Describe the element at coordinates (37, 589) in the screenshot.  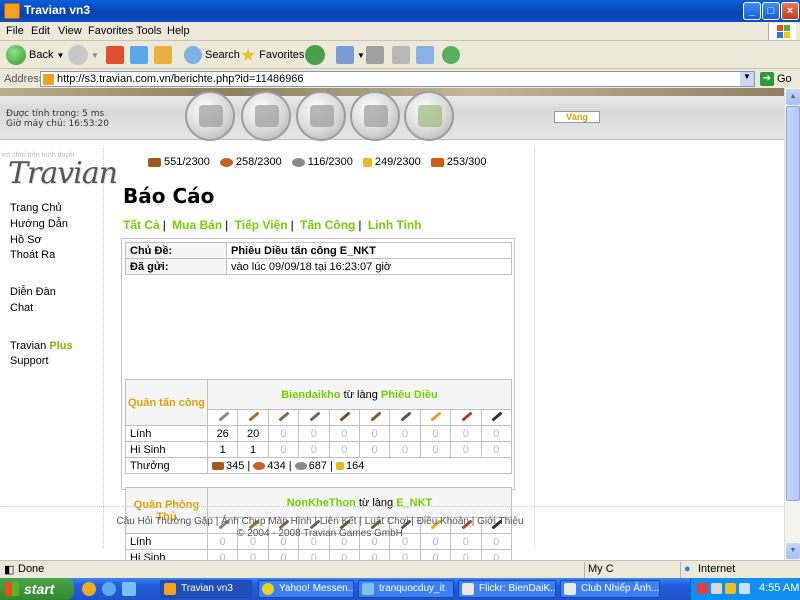
I see `start-button: start` at that location.